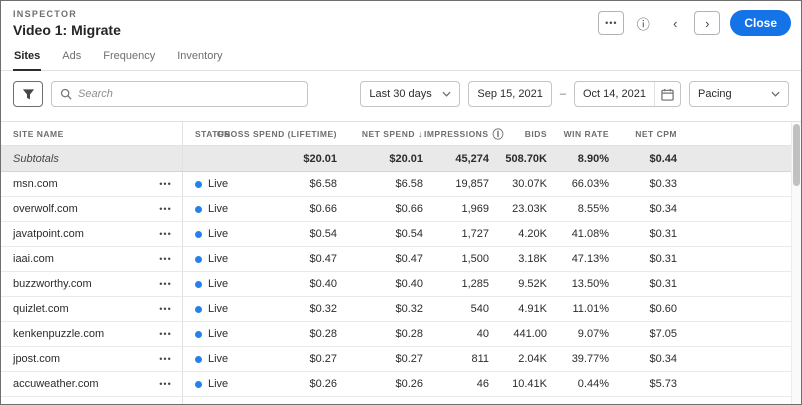  What do you see at coordinates (75, 133) in the screenshot?
I see `column-header-site-name: SITE NAME` at bounding box center [75, 133].